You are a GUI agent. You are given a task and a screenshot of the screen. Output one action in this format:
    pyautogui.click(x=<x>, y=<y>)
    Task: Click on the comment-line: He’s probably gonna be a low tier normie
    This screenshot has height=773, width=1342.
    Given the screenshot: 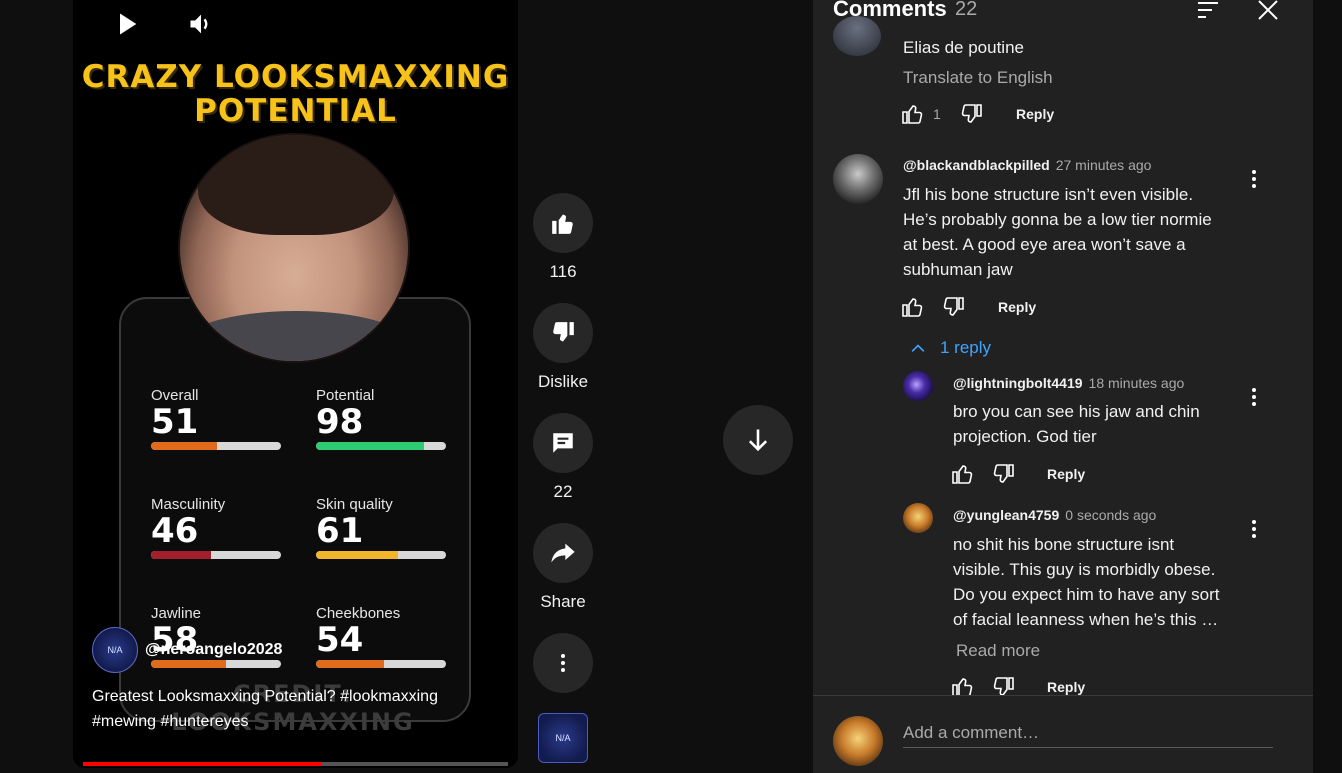 What is the action you would take?
    pyautogui.click(x=1057, y=219)
    